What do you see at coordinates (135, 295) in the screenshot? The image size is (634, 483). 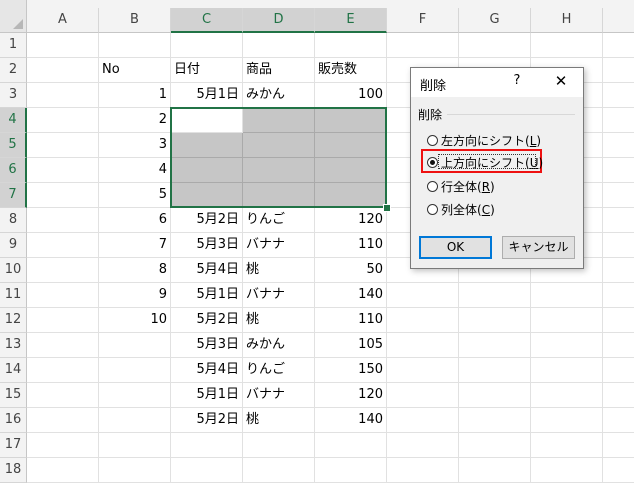 I see `cell-no: 9` at bounding box center [135, 295].